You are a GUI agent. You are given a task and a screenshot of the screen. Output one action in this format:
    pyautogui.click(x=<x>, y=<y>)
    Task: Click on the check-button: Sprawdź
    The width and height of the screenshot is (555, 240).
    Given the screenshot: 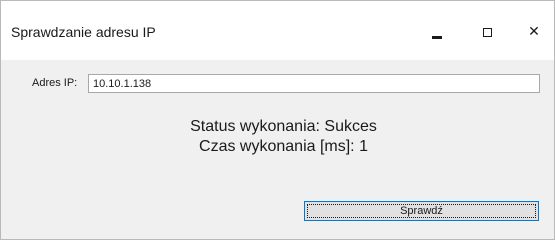 What is the action you would take?
    pyautogui.click(x=421, y=211)
    